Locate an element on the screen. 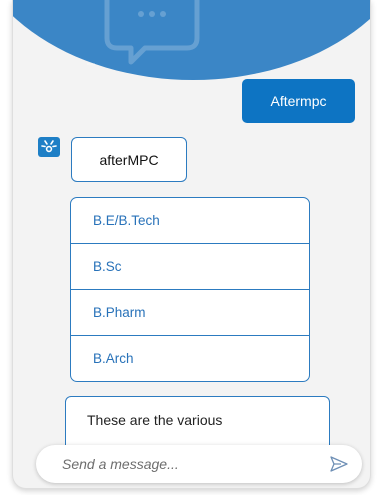 Image resolution: width=379 pixels, height=495 pixels. option-barch: B.Arch is located at coordinates (190, 358).